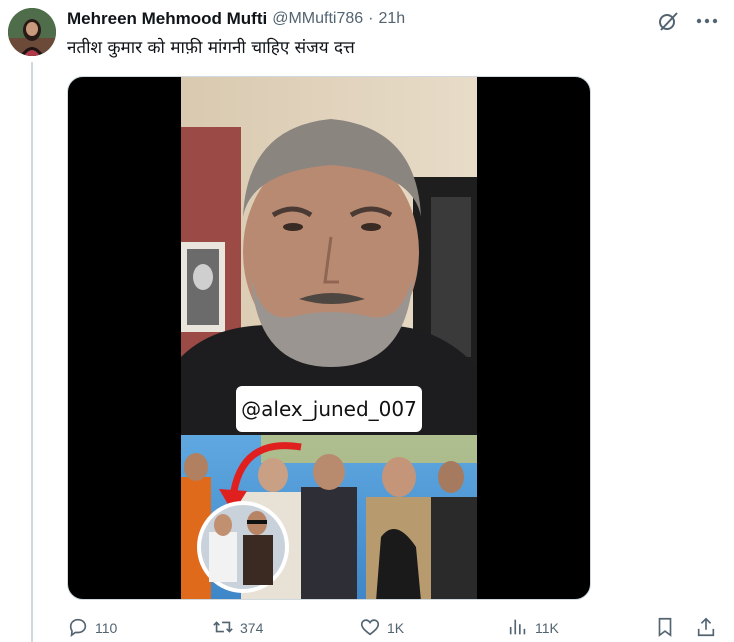 This screenshot has width=734, height=642. What do you see at coordinates (237, 628) in the screenshot?
I see `repost-button: 374` at bounding box center [237, 628].